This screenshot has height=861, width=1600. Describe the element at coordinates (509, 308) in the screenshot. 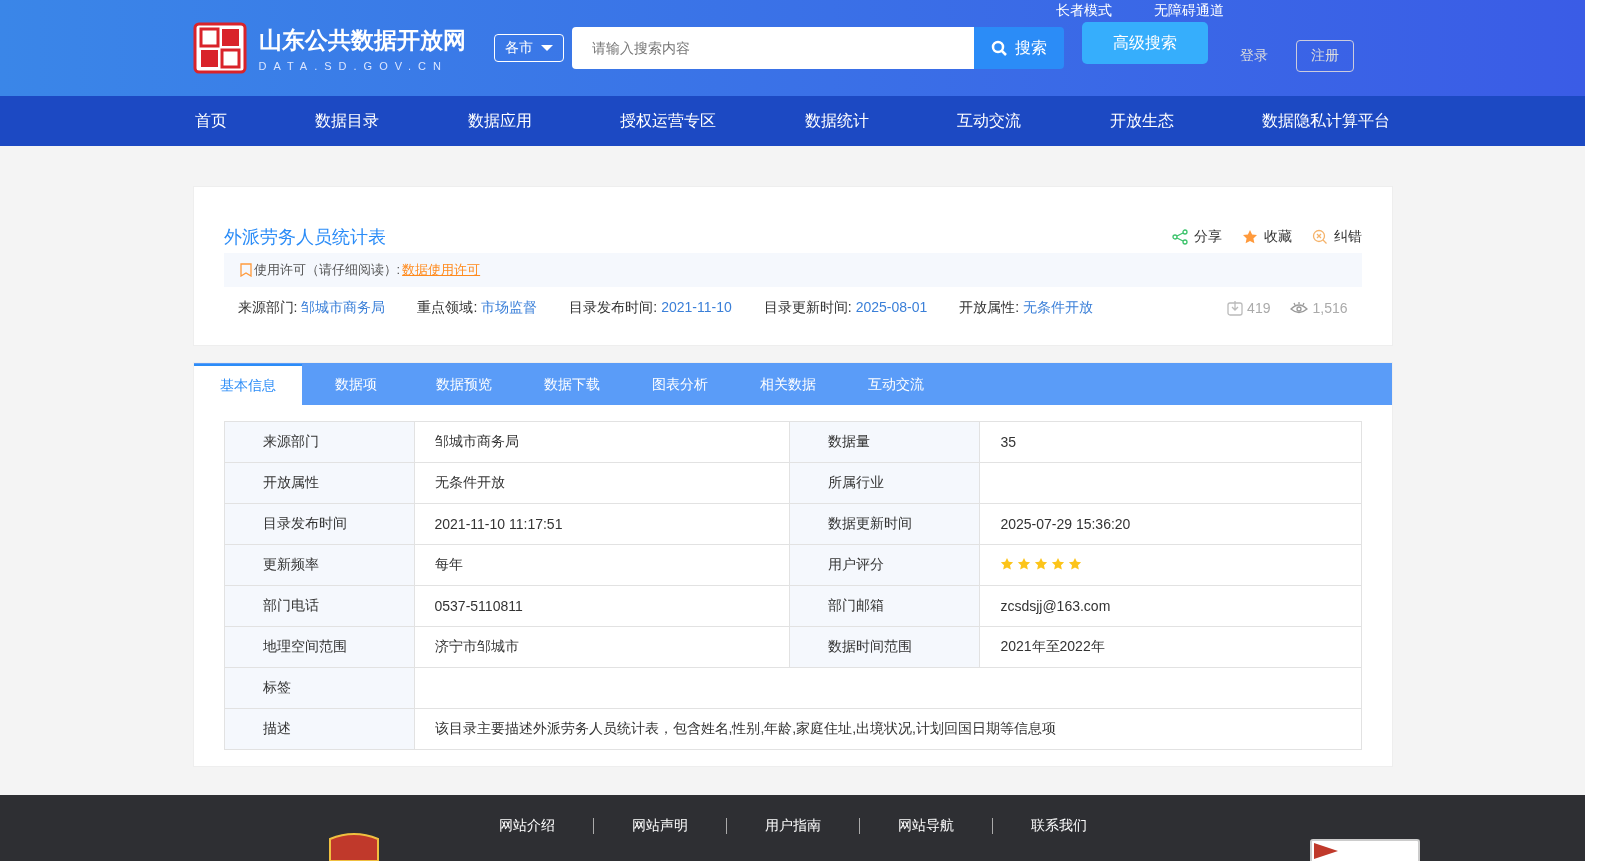

I see `meta-value: 市场监督` at that location.